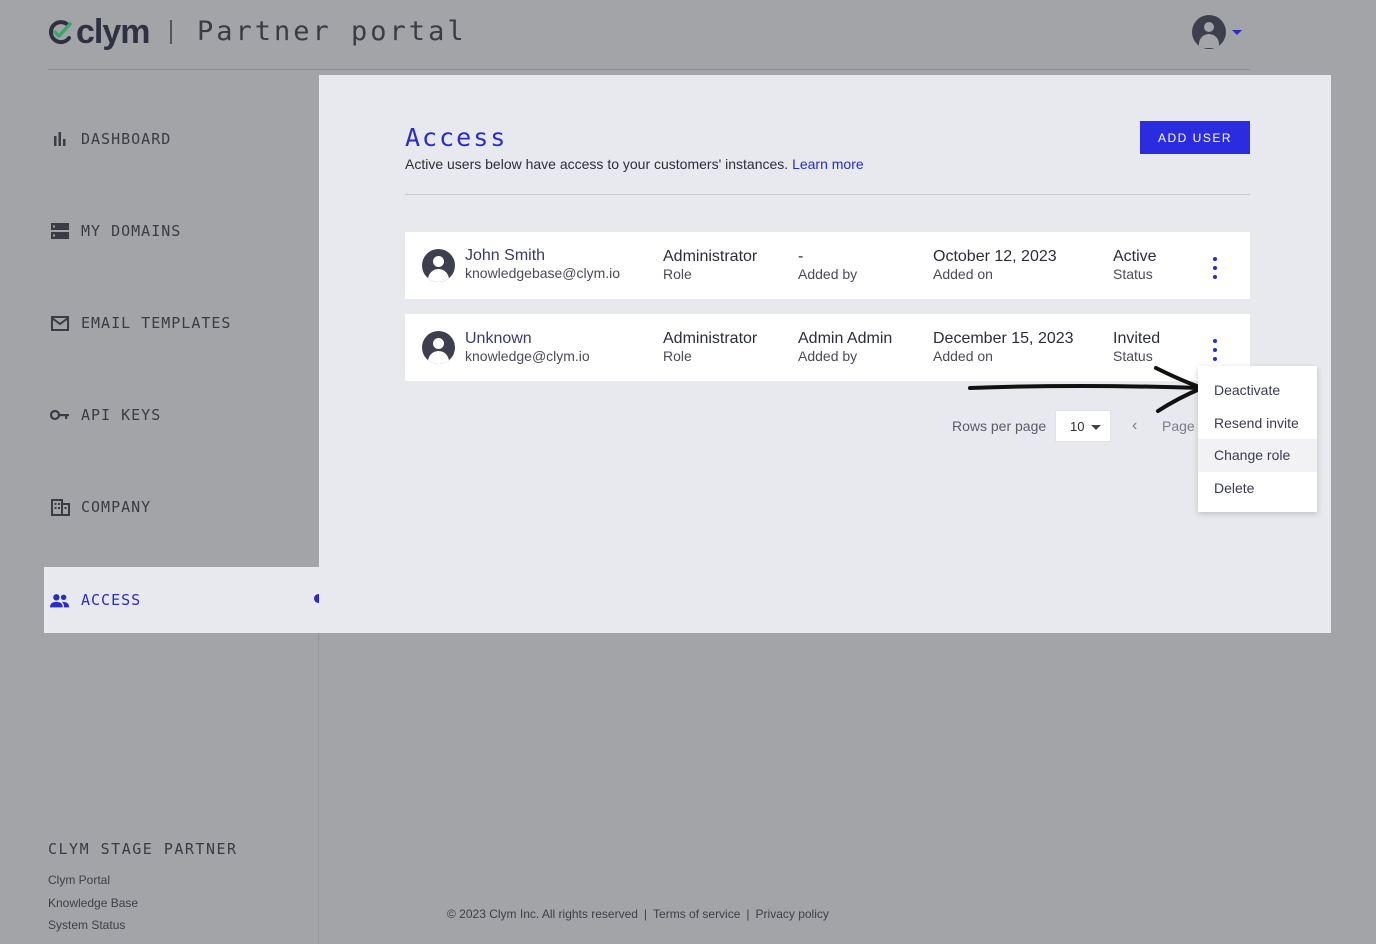 The image size is (1376, 944). Describe the element at coordinates (156, 323) in the screenshot. I see `sidebar-item-label: EMAIL TEMPLATES` at that location.